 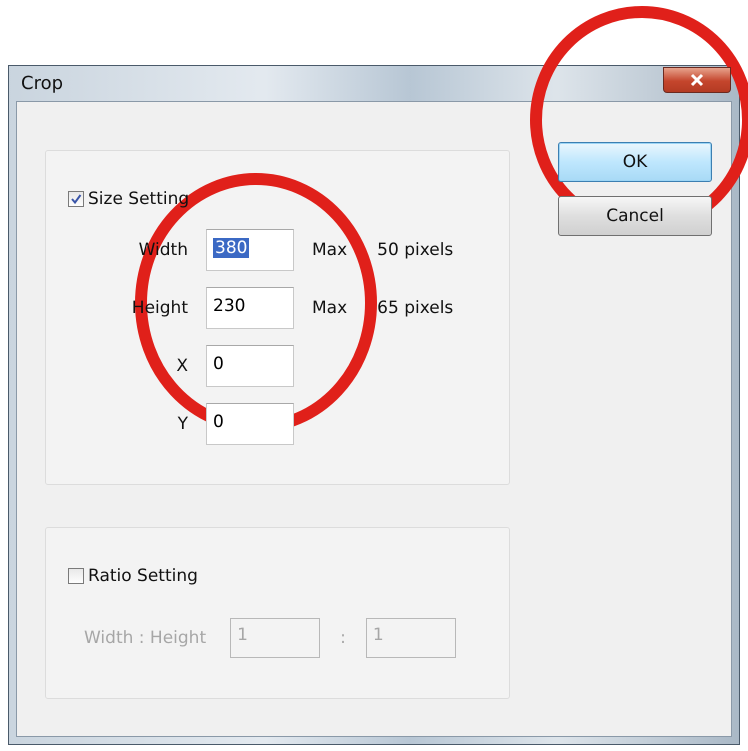 What do you see at coordinates (145, 638) in the screenshot?
I see `ratio-label: Width : Height` at bounding box center [145, 638].